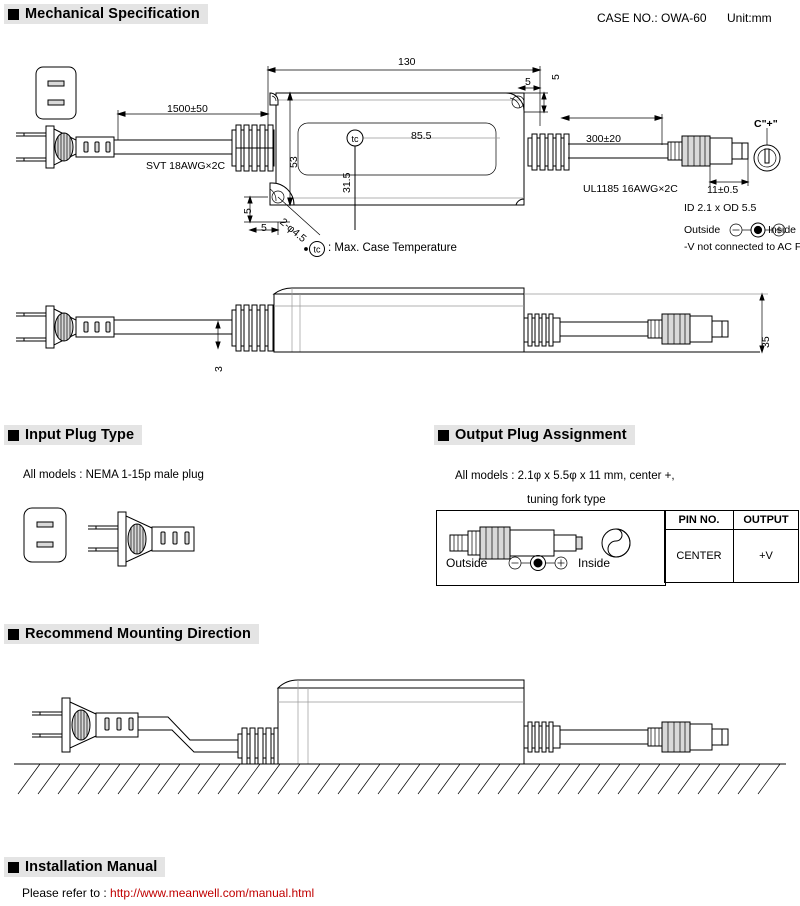  What do you see at coordinates (541, 435) in the screenshot?
I see `section-title-output-plug: Output Plug Assignment` at bounding box center [541, 435].